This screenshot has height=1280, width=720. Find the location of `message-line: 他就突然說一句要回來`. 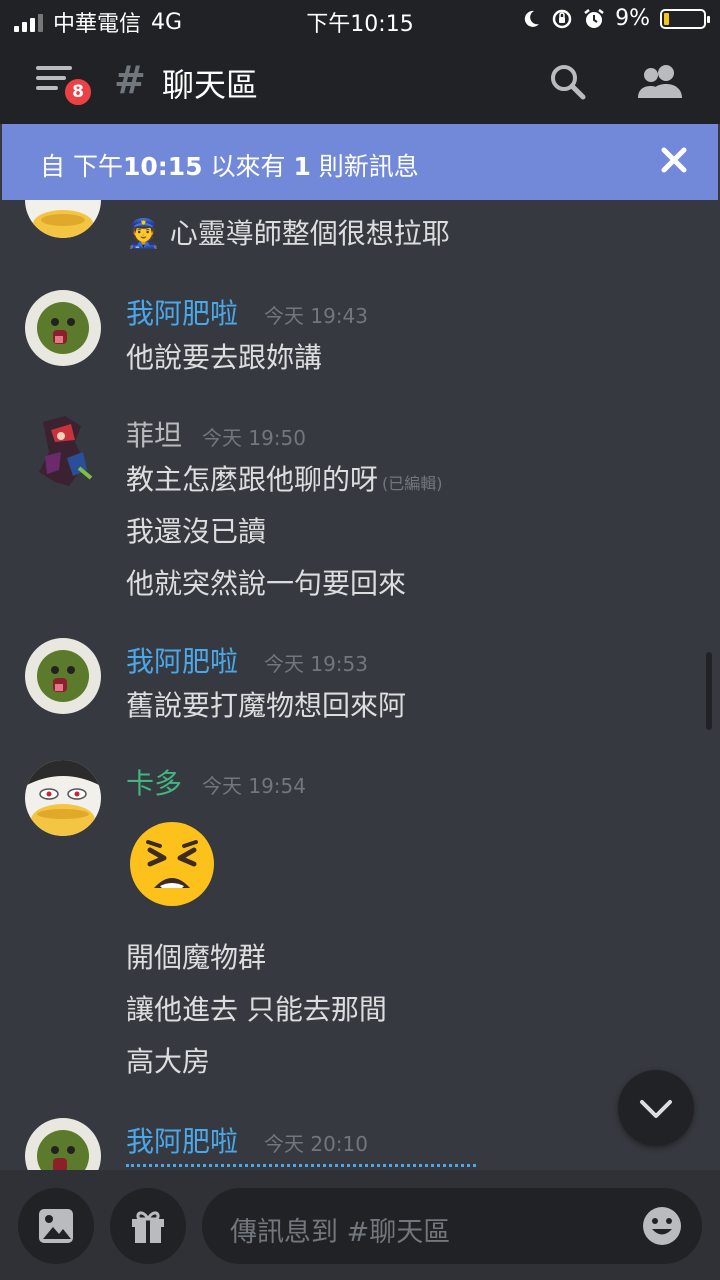

message-line: 他就突然說一句要回來 is located at coordinates (266, 583).